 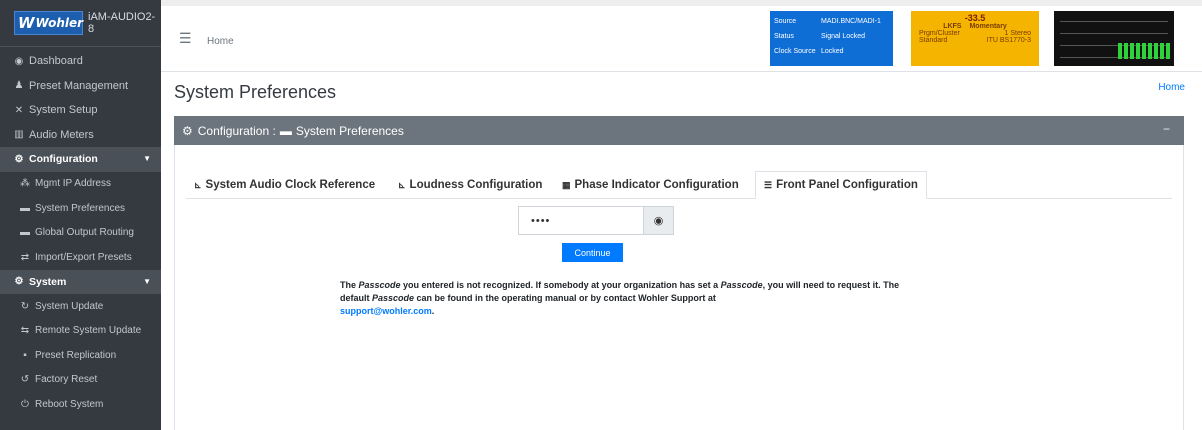 What do you see at coordinates (220, 41) in the screenshot?
I see `nav-home-link: Home` at bounding box center [220, 41].